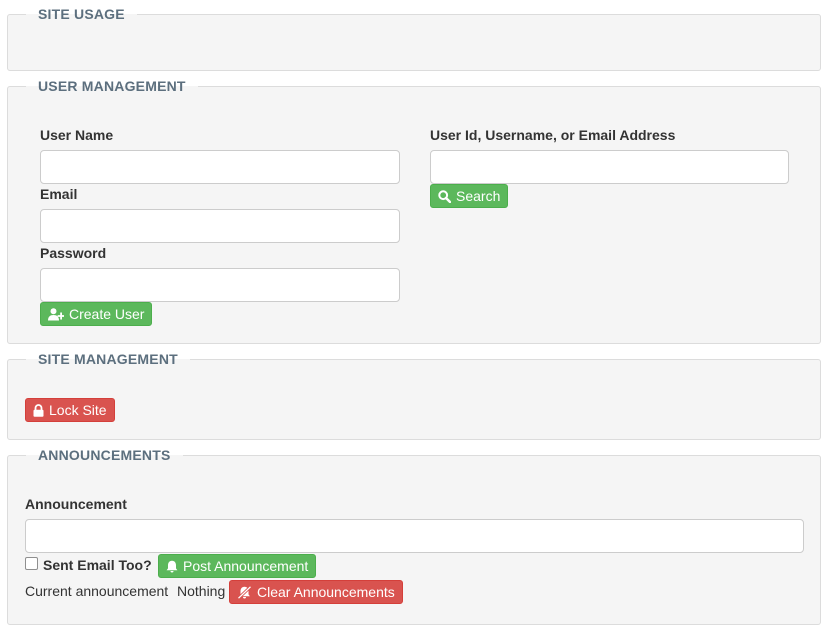  I want to click on sent-email-label: Sent Email Too?, so click(97, 565).